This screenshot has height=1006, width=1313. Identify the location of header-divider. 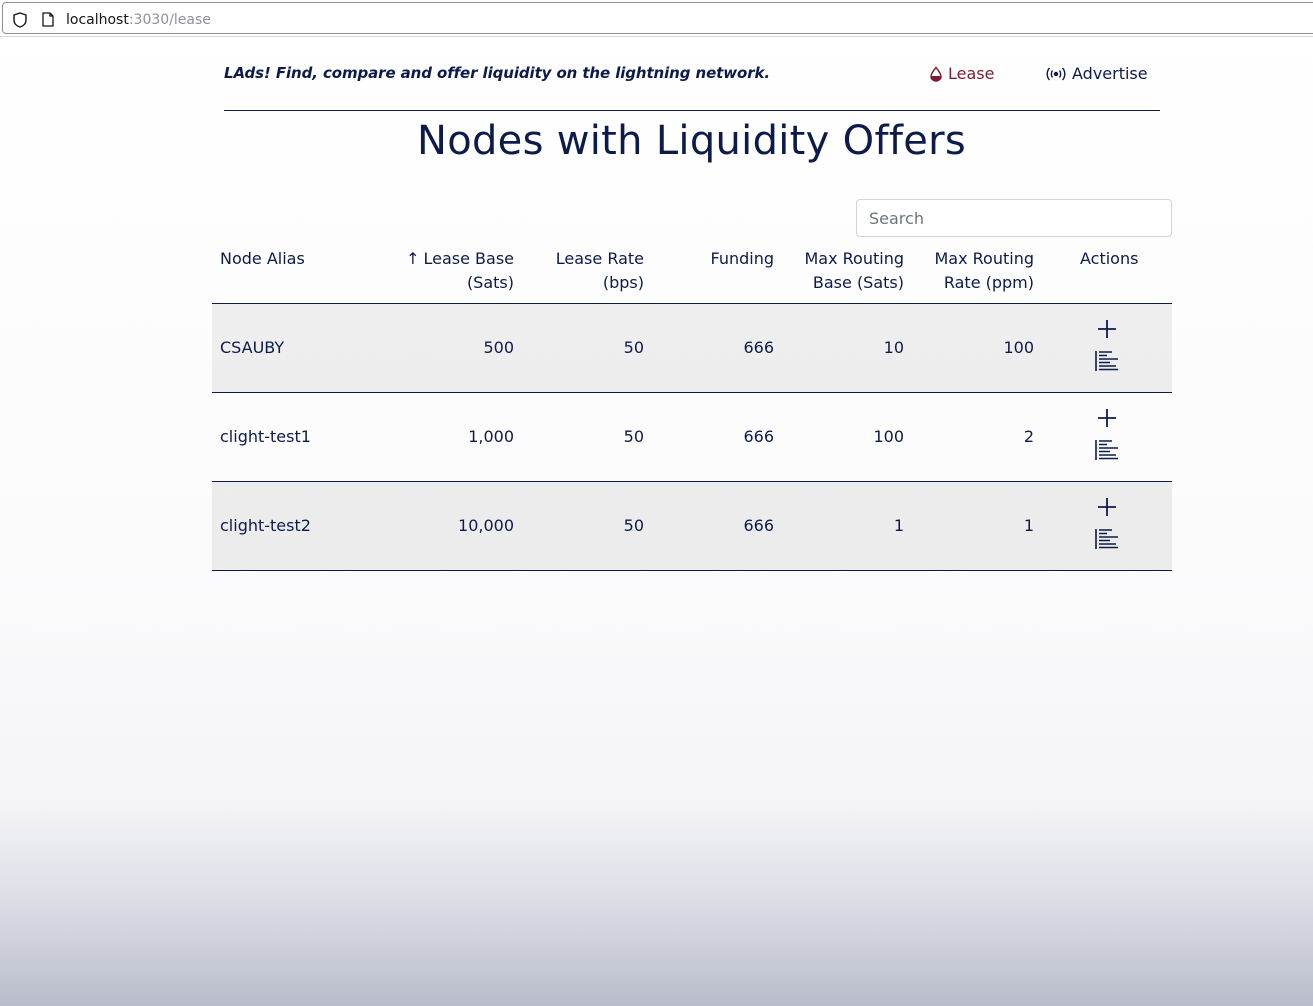
(692, 110).